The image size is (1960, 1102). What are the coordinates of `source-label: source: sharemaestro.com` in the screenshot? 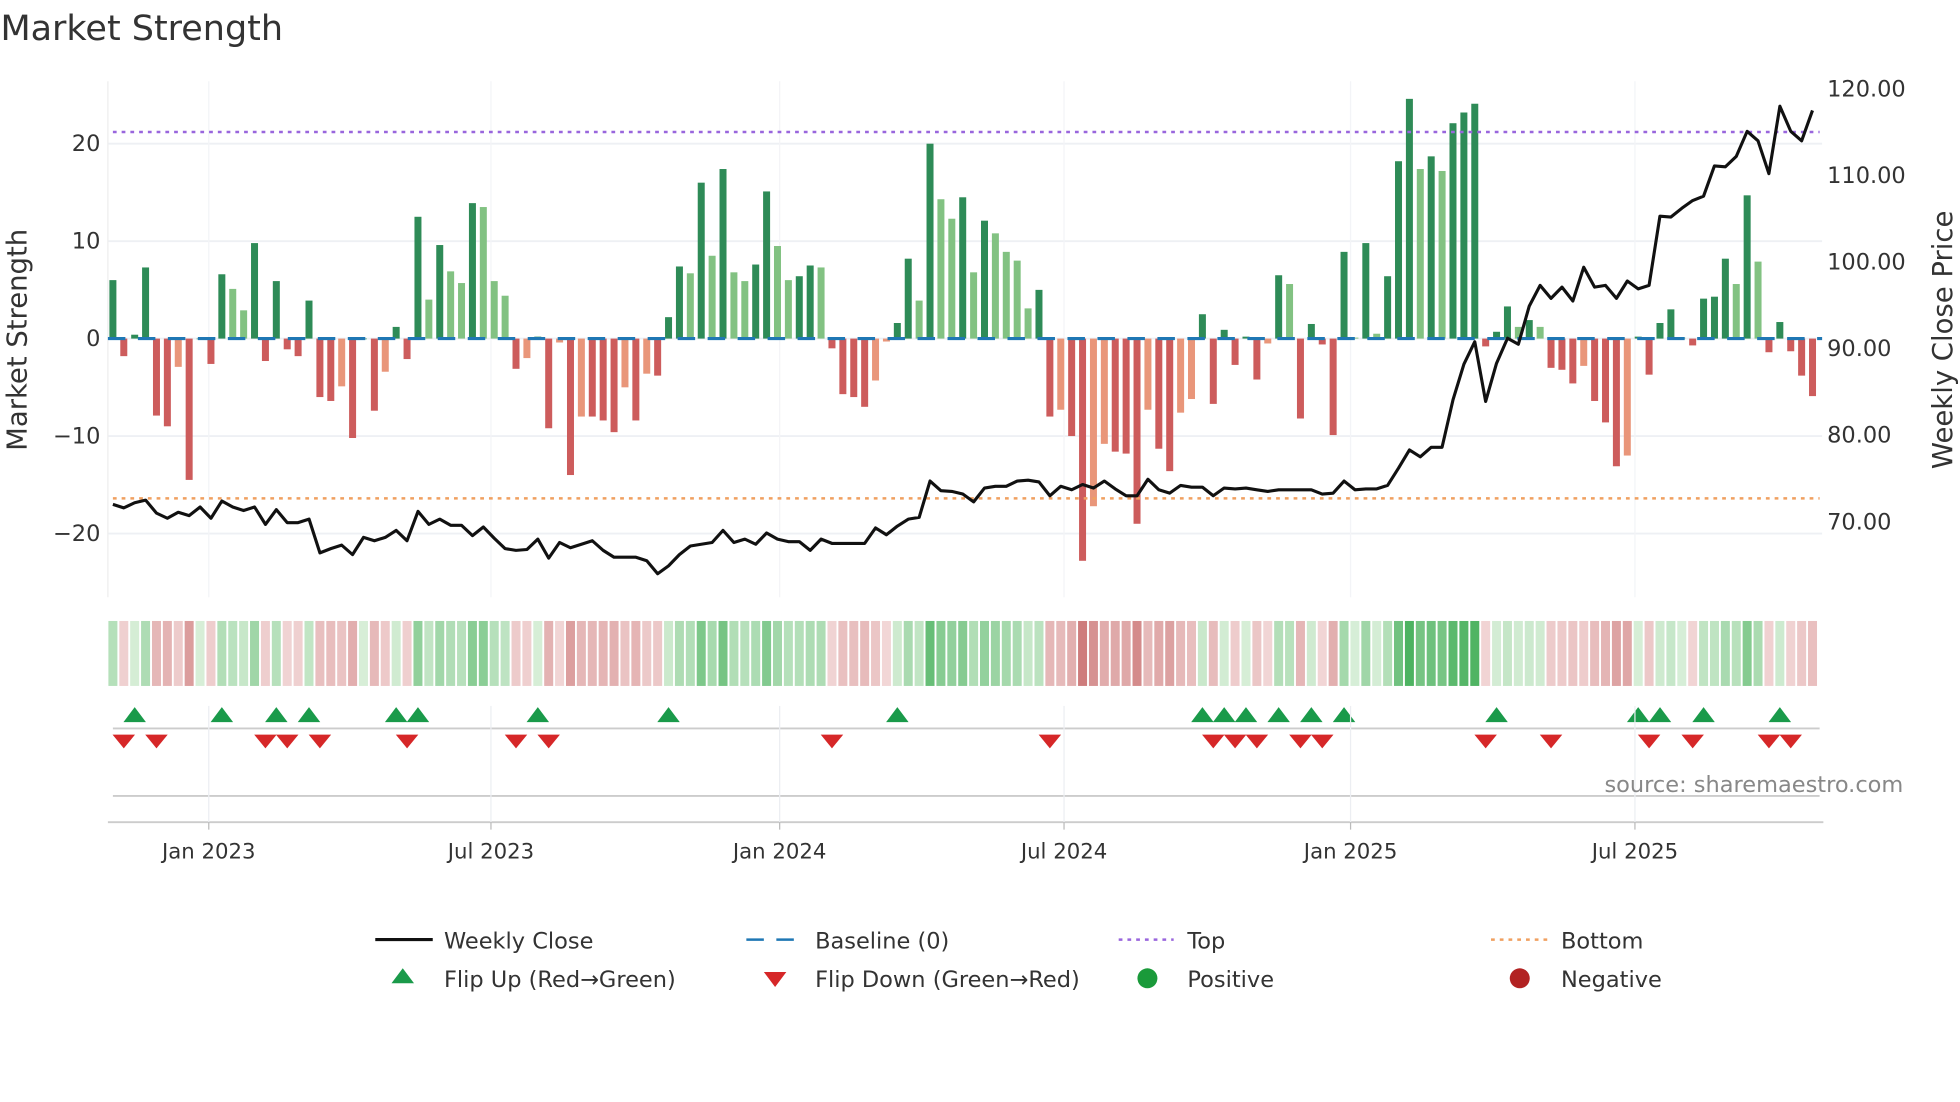 It's located at (1753, 785).